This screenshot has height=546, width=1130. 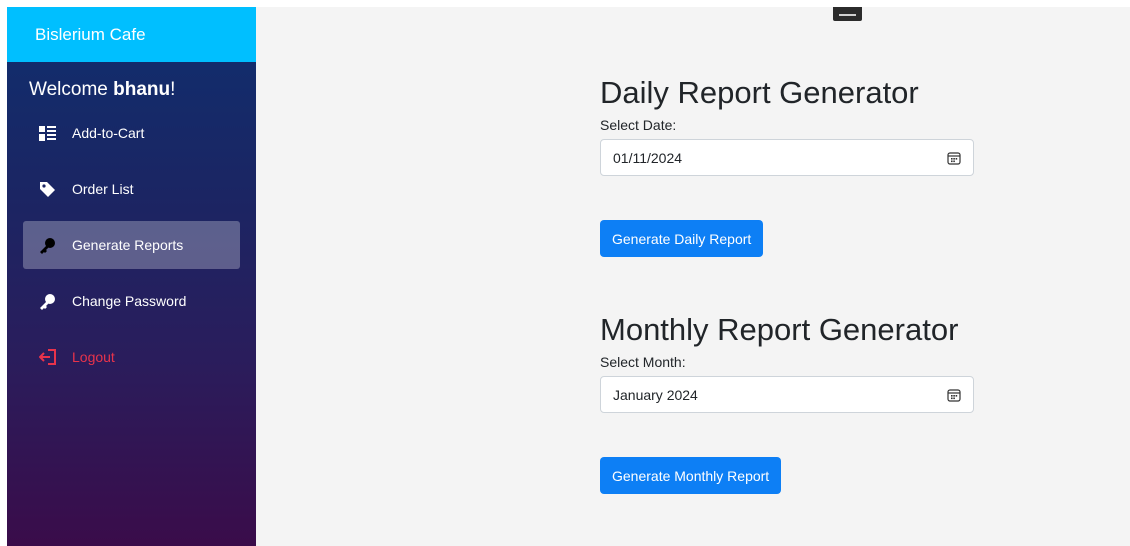 I want to click on select-month-label: Select Month:, so click(x=643, y=362).